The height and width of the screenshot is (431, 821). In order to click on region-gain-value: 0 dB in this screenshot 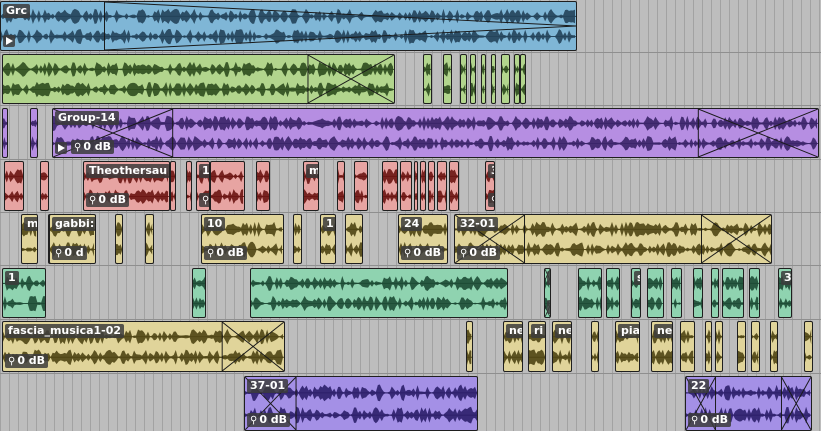, I will do `click(230, 252)`.